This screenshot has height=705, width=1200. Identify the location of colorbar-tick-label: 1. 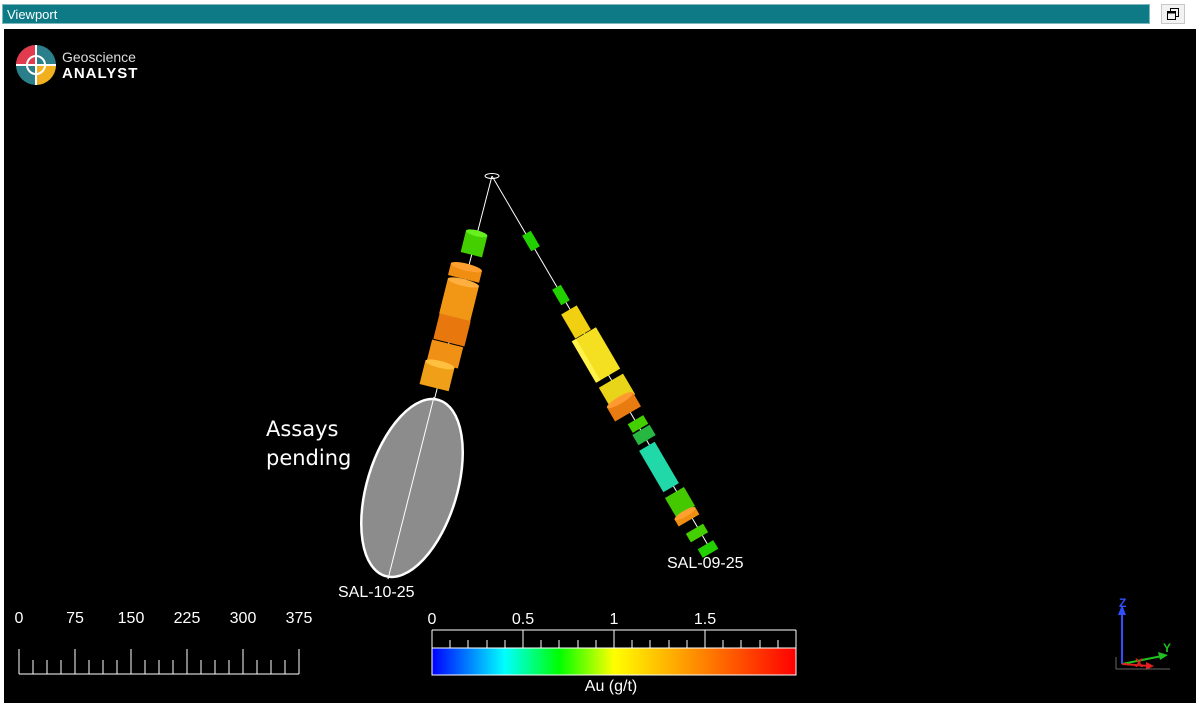
(614, 619).